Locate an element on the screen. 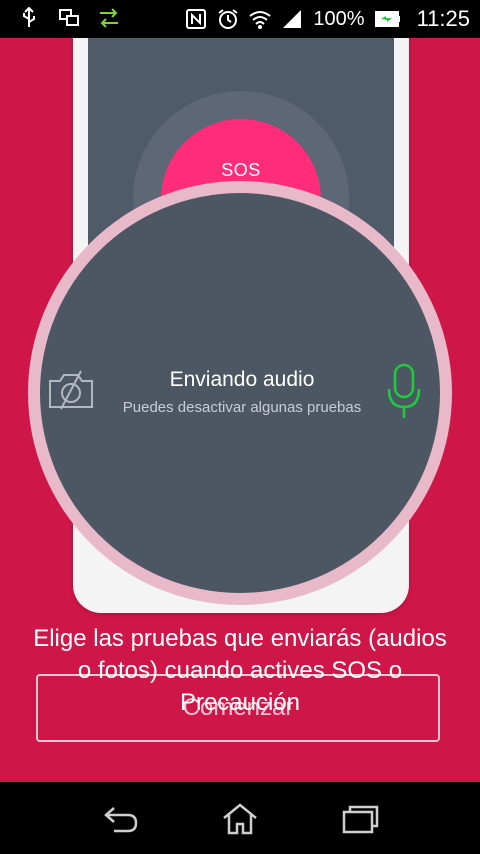 This screenshot has width=480, height=854. battery-icon is located at coordinates (387, 19).